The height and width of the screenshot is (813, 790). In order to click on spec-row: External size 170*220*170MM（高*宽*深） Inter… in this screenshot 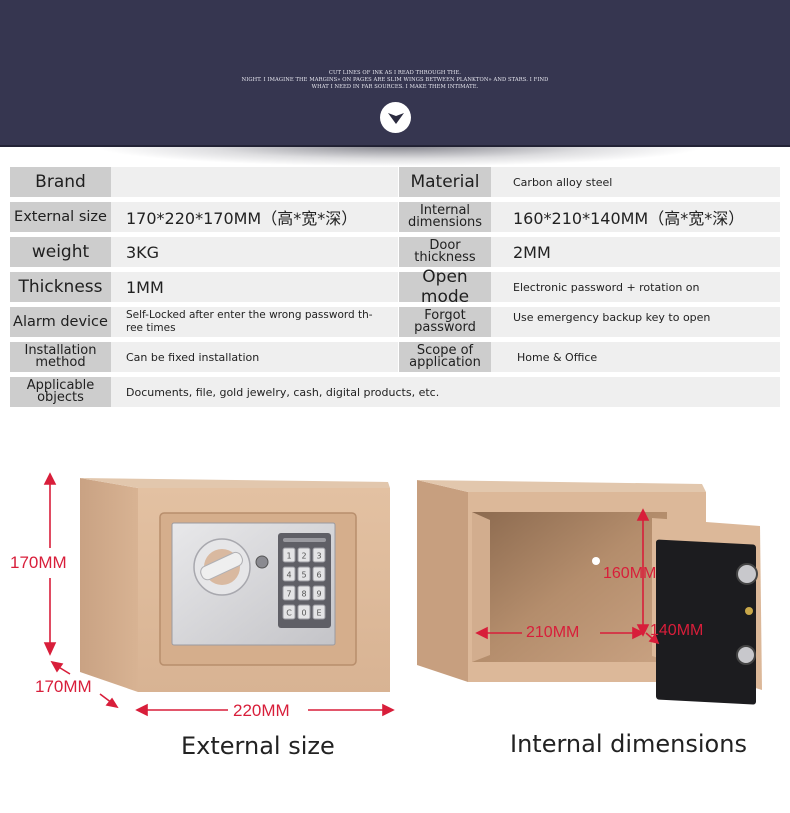, I will do `click(395, 217)`.